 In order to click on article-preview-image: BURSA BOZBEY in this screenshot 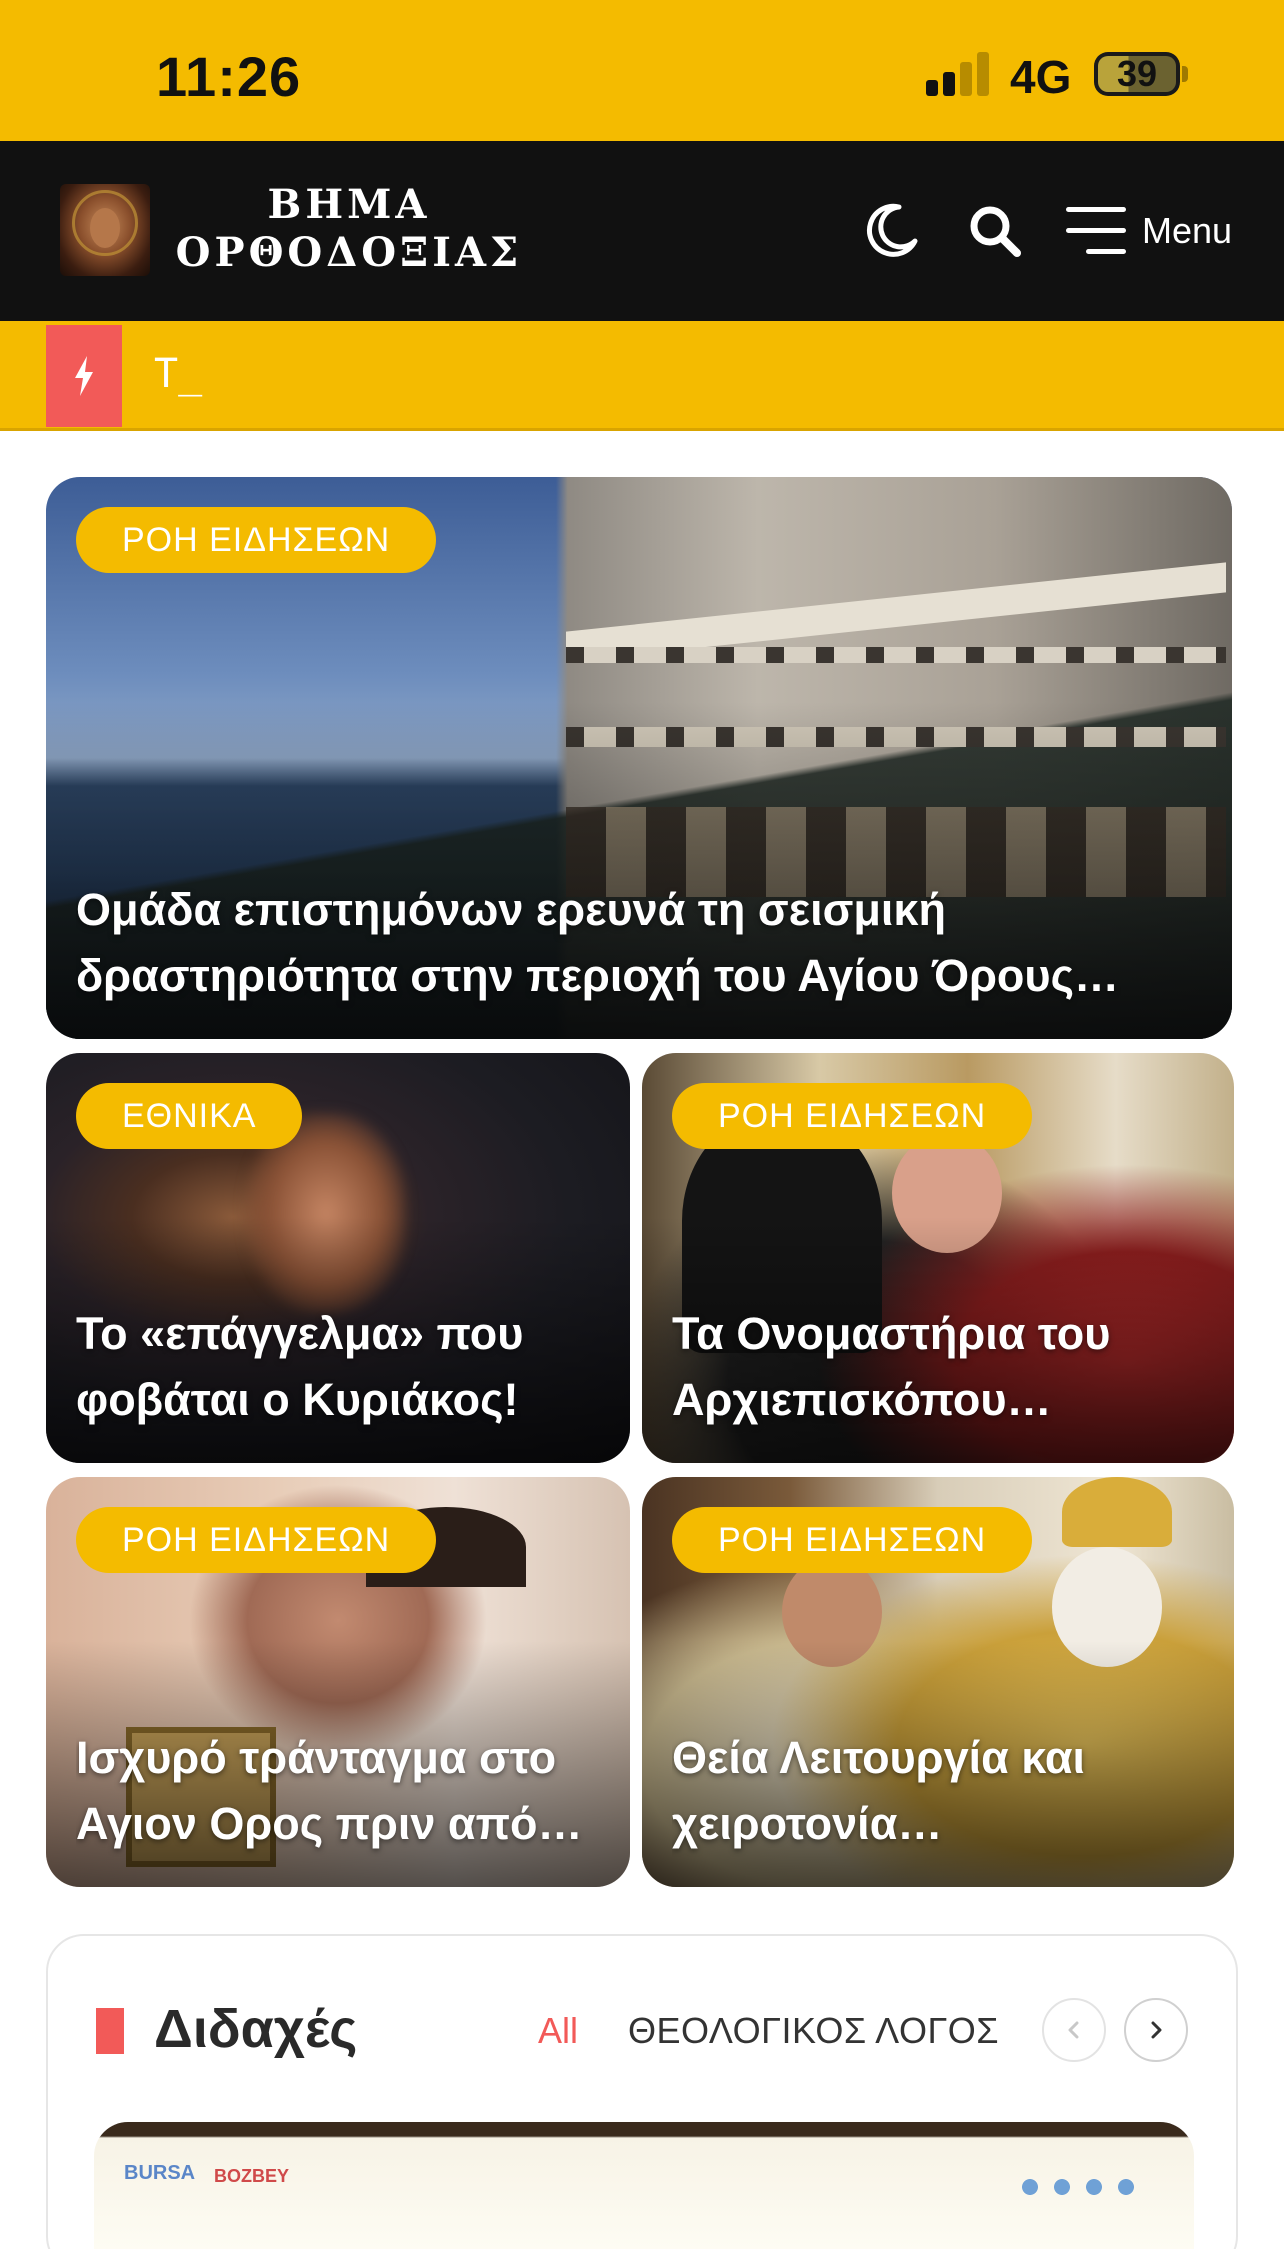, I will do `click(644, 2185)`.